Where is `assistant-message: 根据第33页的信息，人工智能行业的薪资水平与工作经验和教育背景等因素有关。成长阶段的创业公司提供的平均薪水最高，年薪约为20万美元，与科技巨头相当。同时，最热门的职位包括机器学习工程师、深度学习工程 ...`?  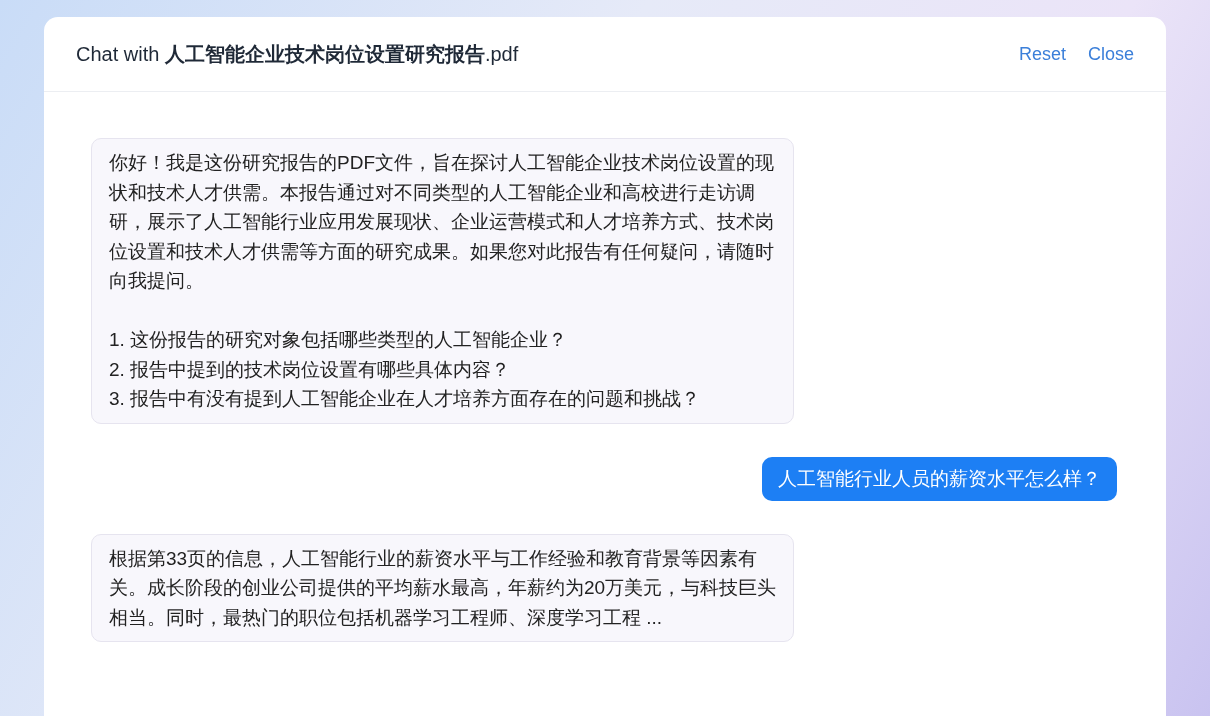 assistant-message: 根据第33页的信息，人工智能行业的薪资水平与工作经验和教育背景等因素有关。成长阶段的创业公司提供的平均薪水最高，年薪约为20万美元，与科技巨头相当。同时，最热门的职位包括机器学习工程师、深度学习工程 ... is located at coordinates (442, 587).